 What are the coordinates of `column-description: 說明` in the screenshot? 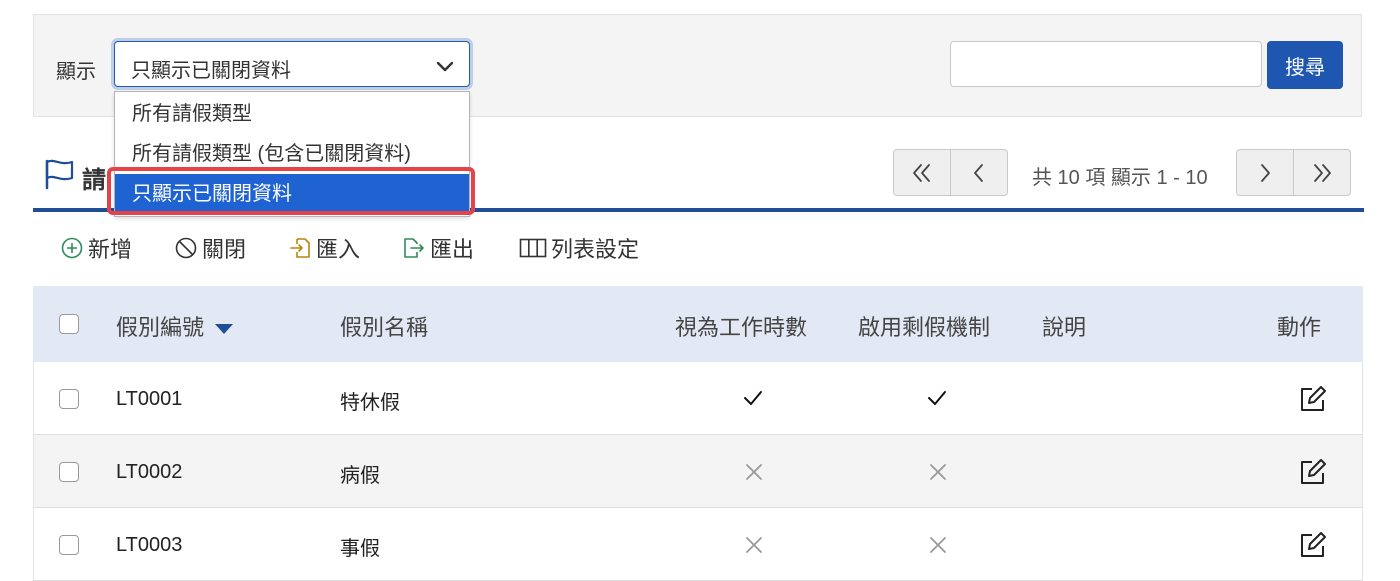 It's located at (1064, 326).